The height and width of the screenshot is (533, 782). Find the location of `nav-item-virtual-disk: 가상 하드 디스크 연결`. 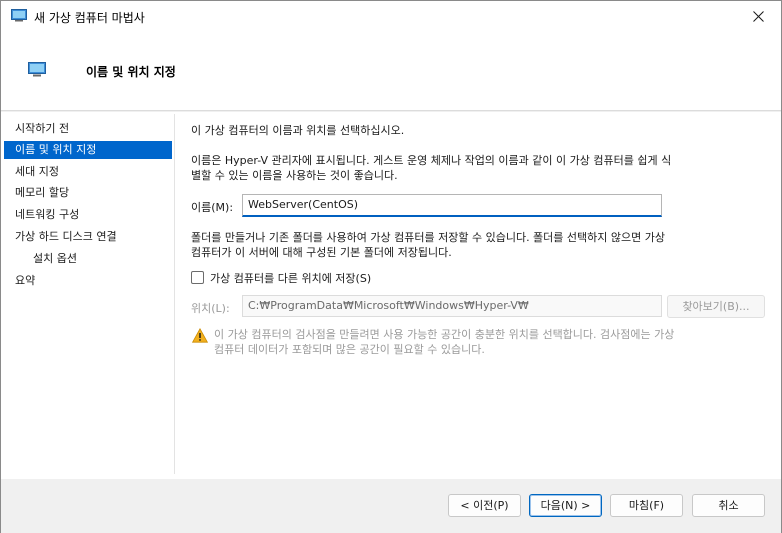

nav-item-virtual-disk: 가상 하드 디스크 연결 is located at coordinates (88, 237).